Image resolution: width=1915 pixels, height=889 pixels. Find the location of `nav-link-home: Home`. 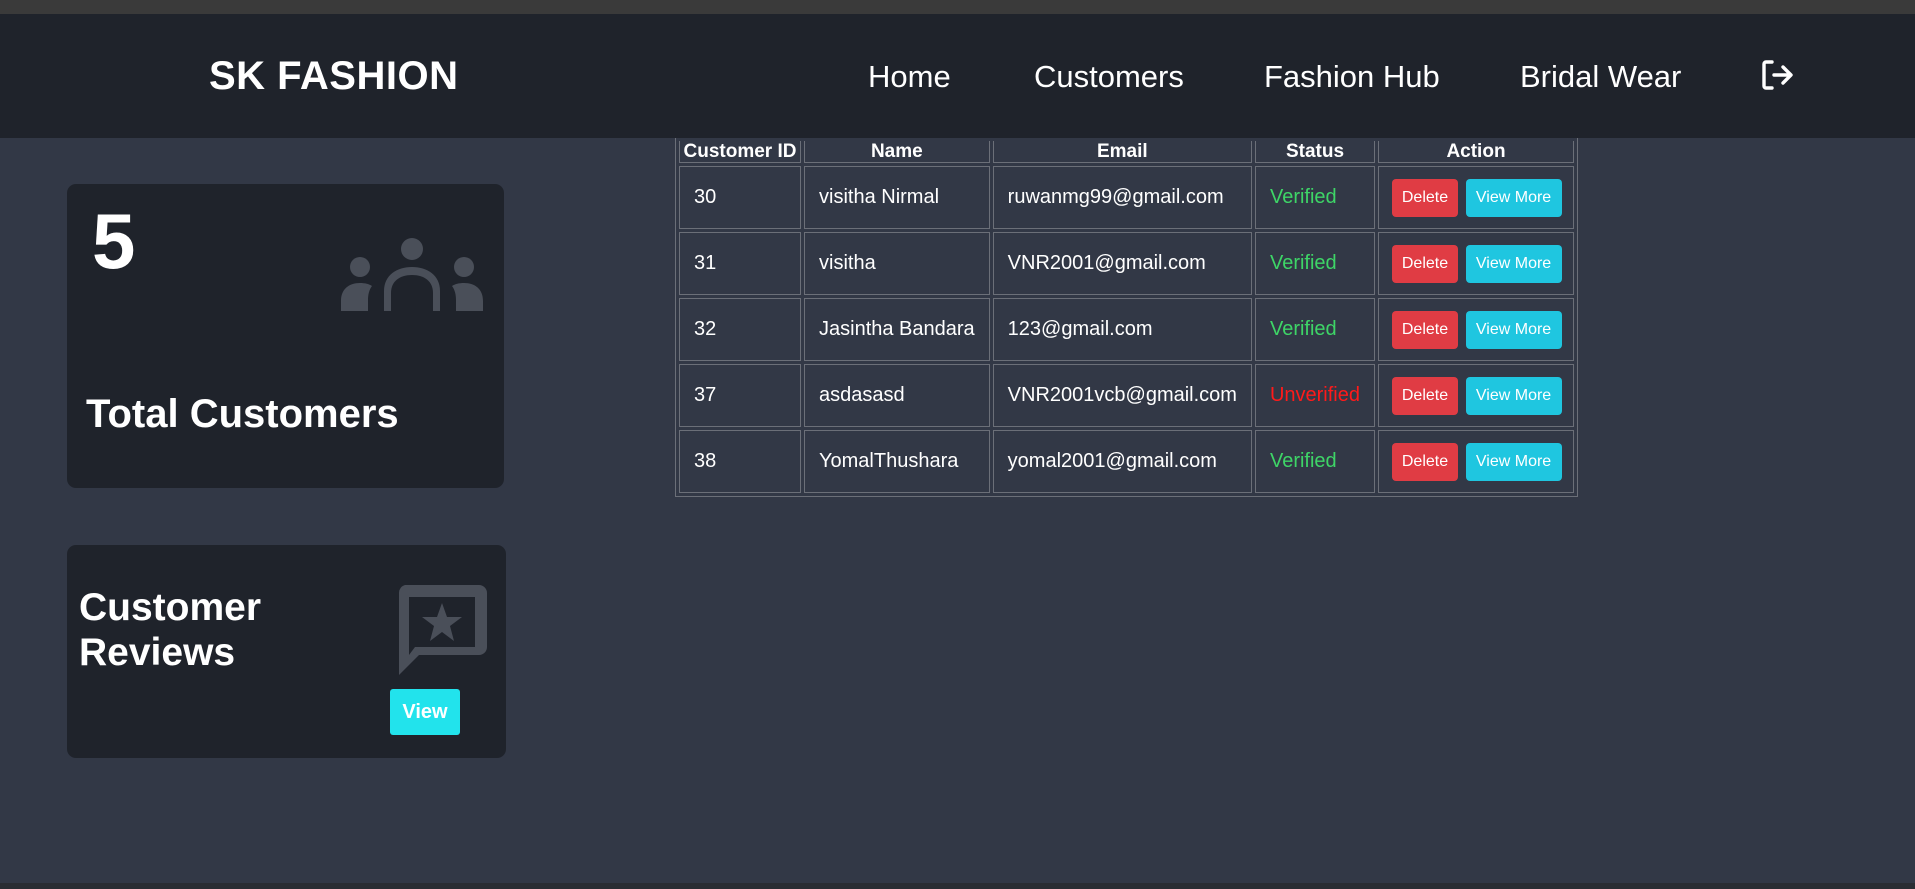

nav-link-home: Home is located at coordinates (909, 77).